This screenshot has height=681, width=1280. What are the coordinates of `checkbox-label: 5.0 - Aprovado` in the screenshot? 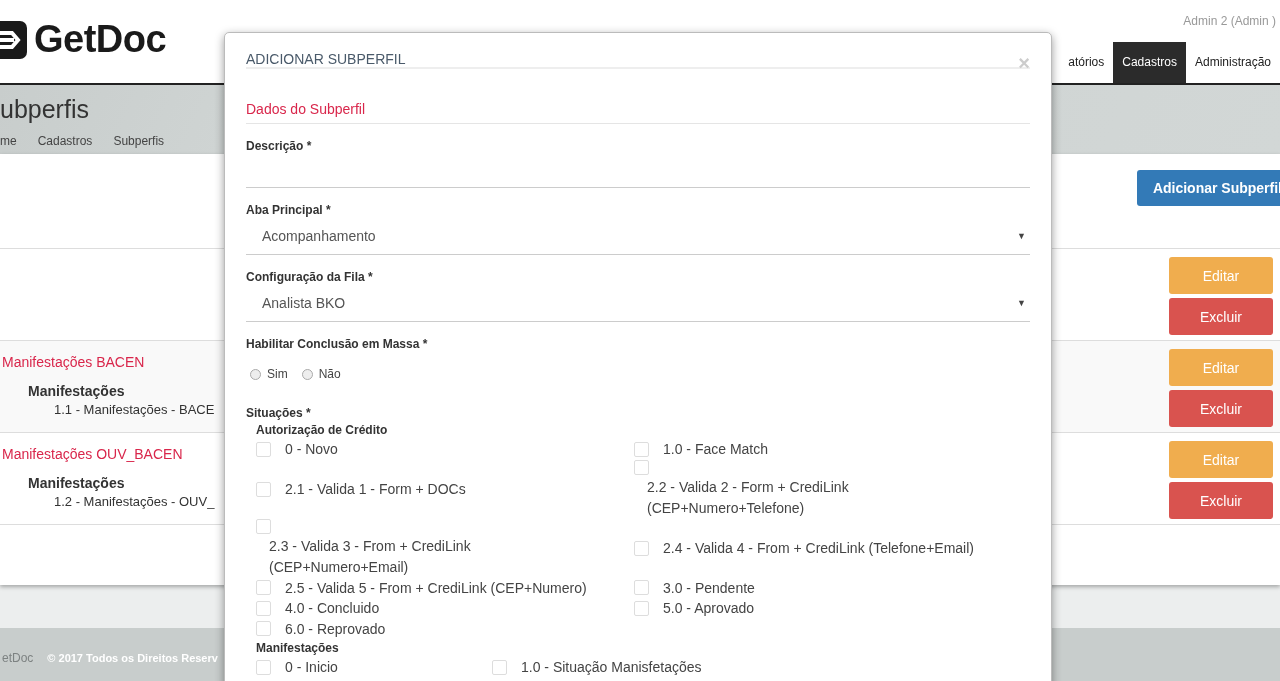 It's located at (709, 608).